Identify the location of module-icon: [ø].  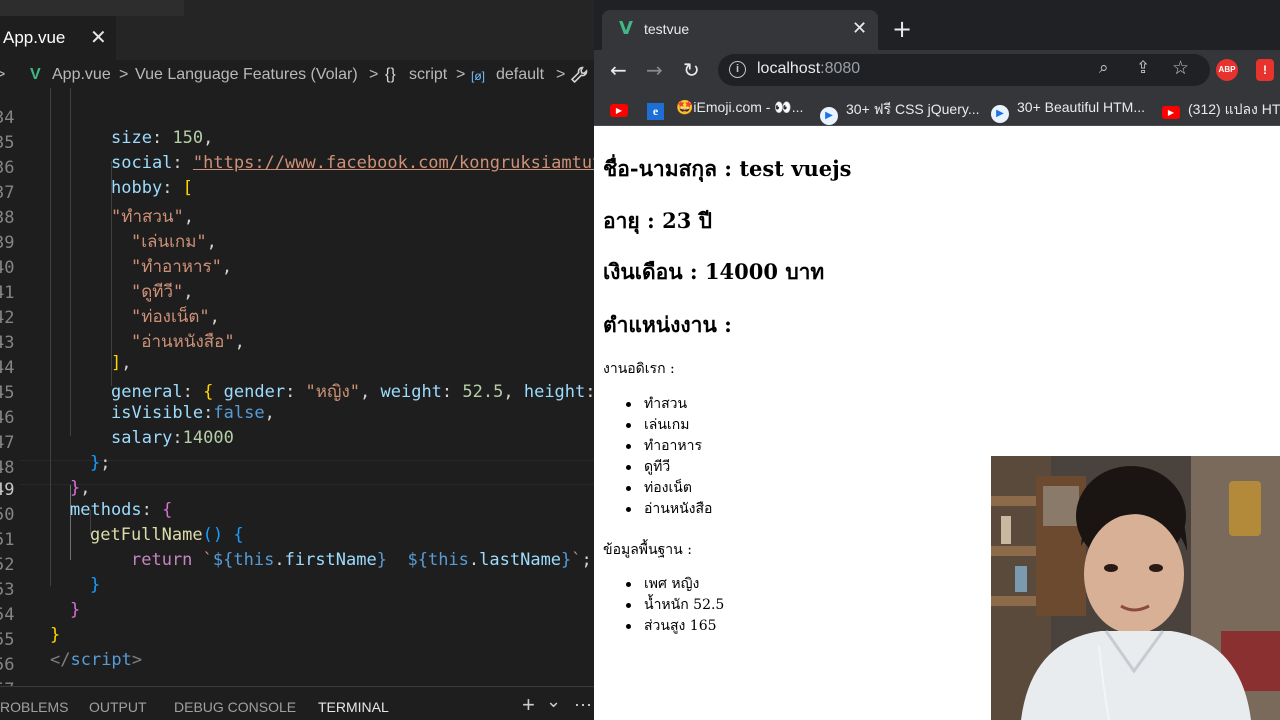
(478, 76).